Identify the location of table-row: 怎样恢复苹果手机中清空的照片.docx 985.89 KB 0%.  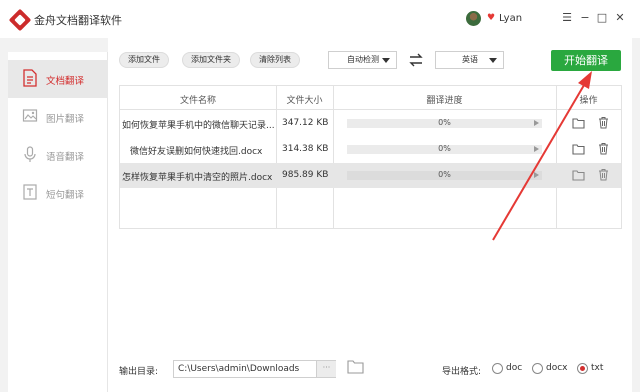
(370, 175).